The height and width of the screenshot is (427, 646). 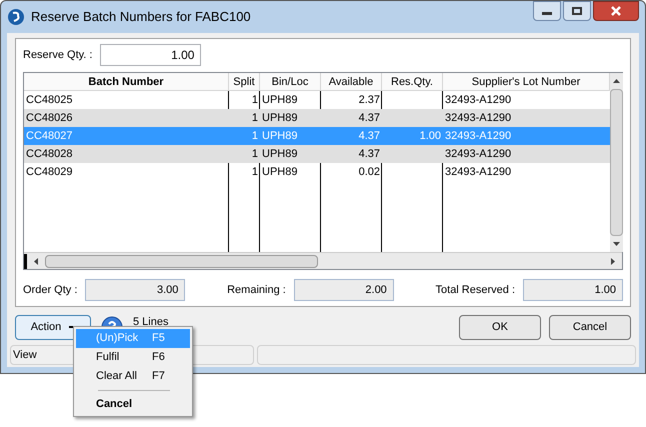 I want to click on maximize-button, so click(x=577, y=11).